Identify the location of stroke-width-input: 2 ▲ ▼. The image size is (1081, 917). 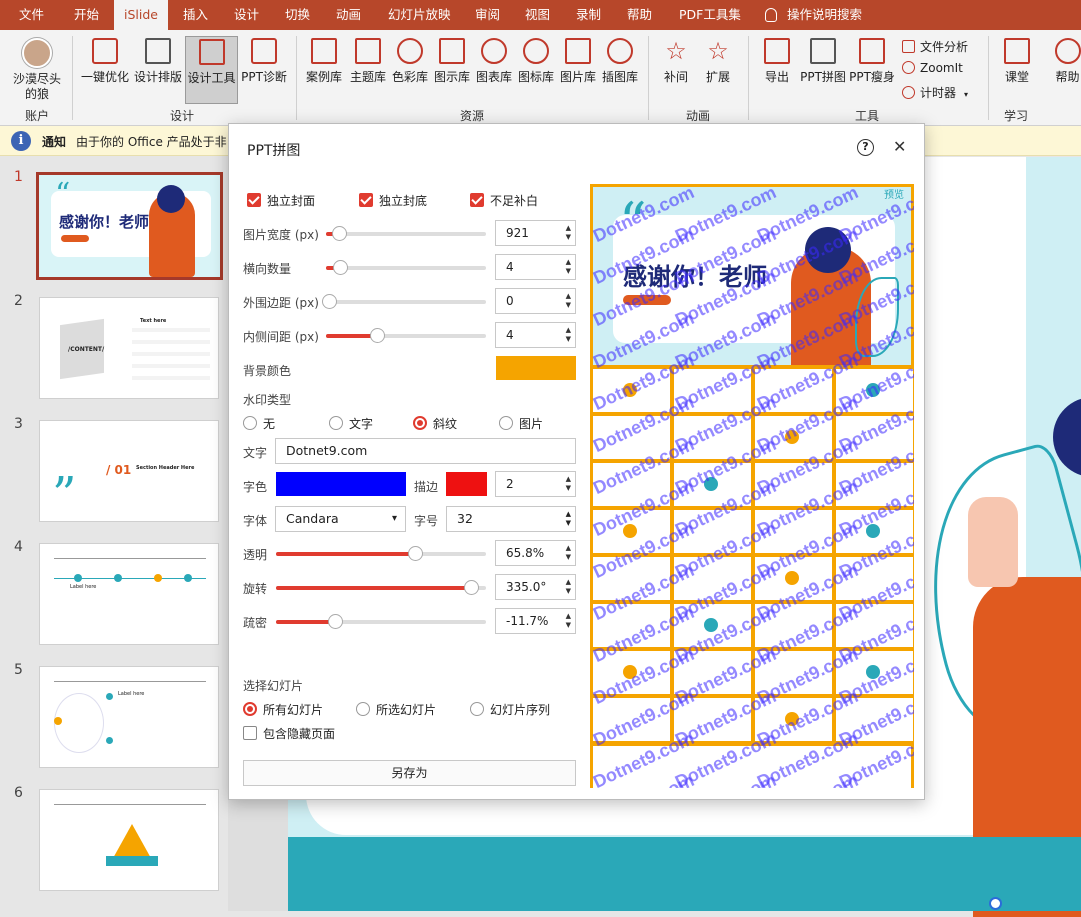
(535, 484).